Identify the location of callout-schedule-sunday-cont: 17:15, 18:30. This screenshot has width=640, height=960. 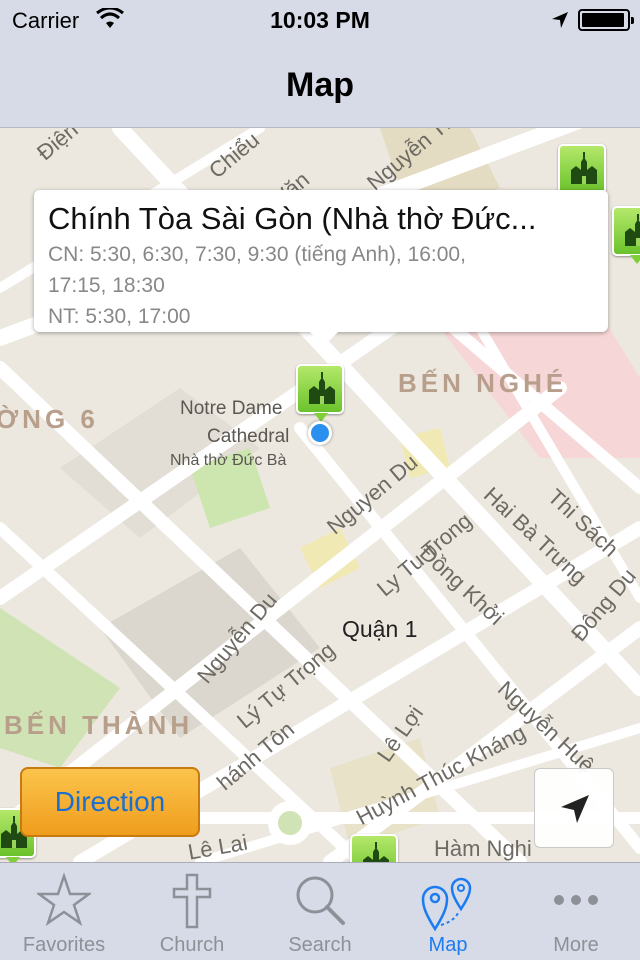
(106, 285).